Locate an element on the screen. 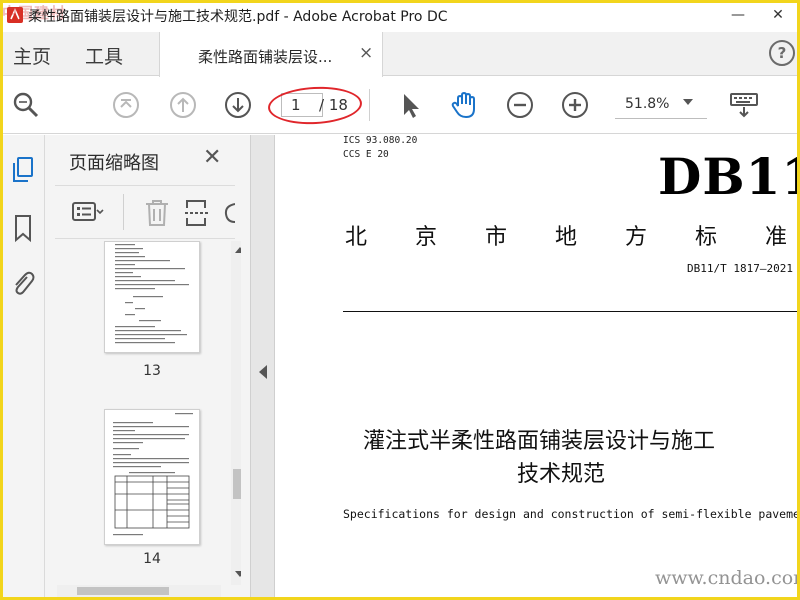 The height and width of the screenshot is (600, 800). help-icon: ? is located at coordinates (782, 53).